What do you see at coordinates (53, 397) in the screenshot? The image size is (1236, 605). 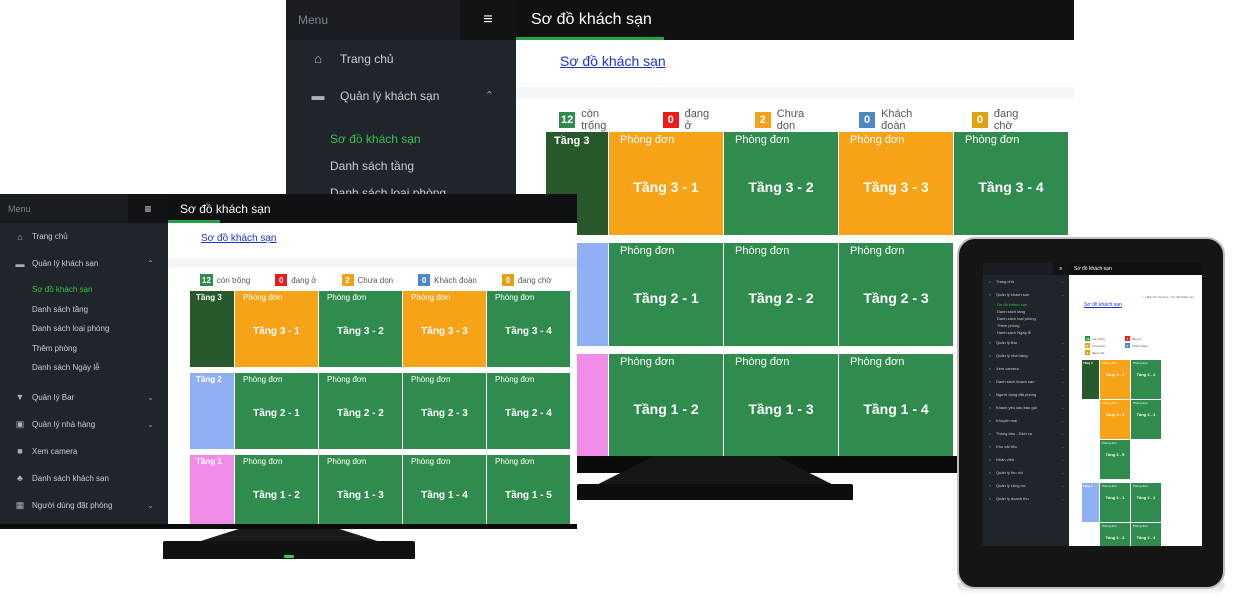 I see `sidebar-item-label: Quản lý Bar` at bounding box center [53, 397].